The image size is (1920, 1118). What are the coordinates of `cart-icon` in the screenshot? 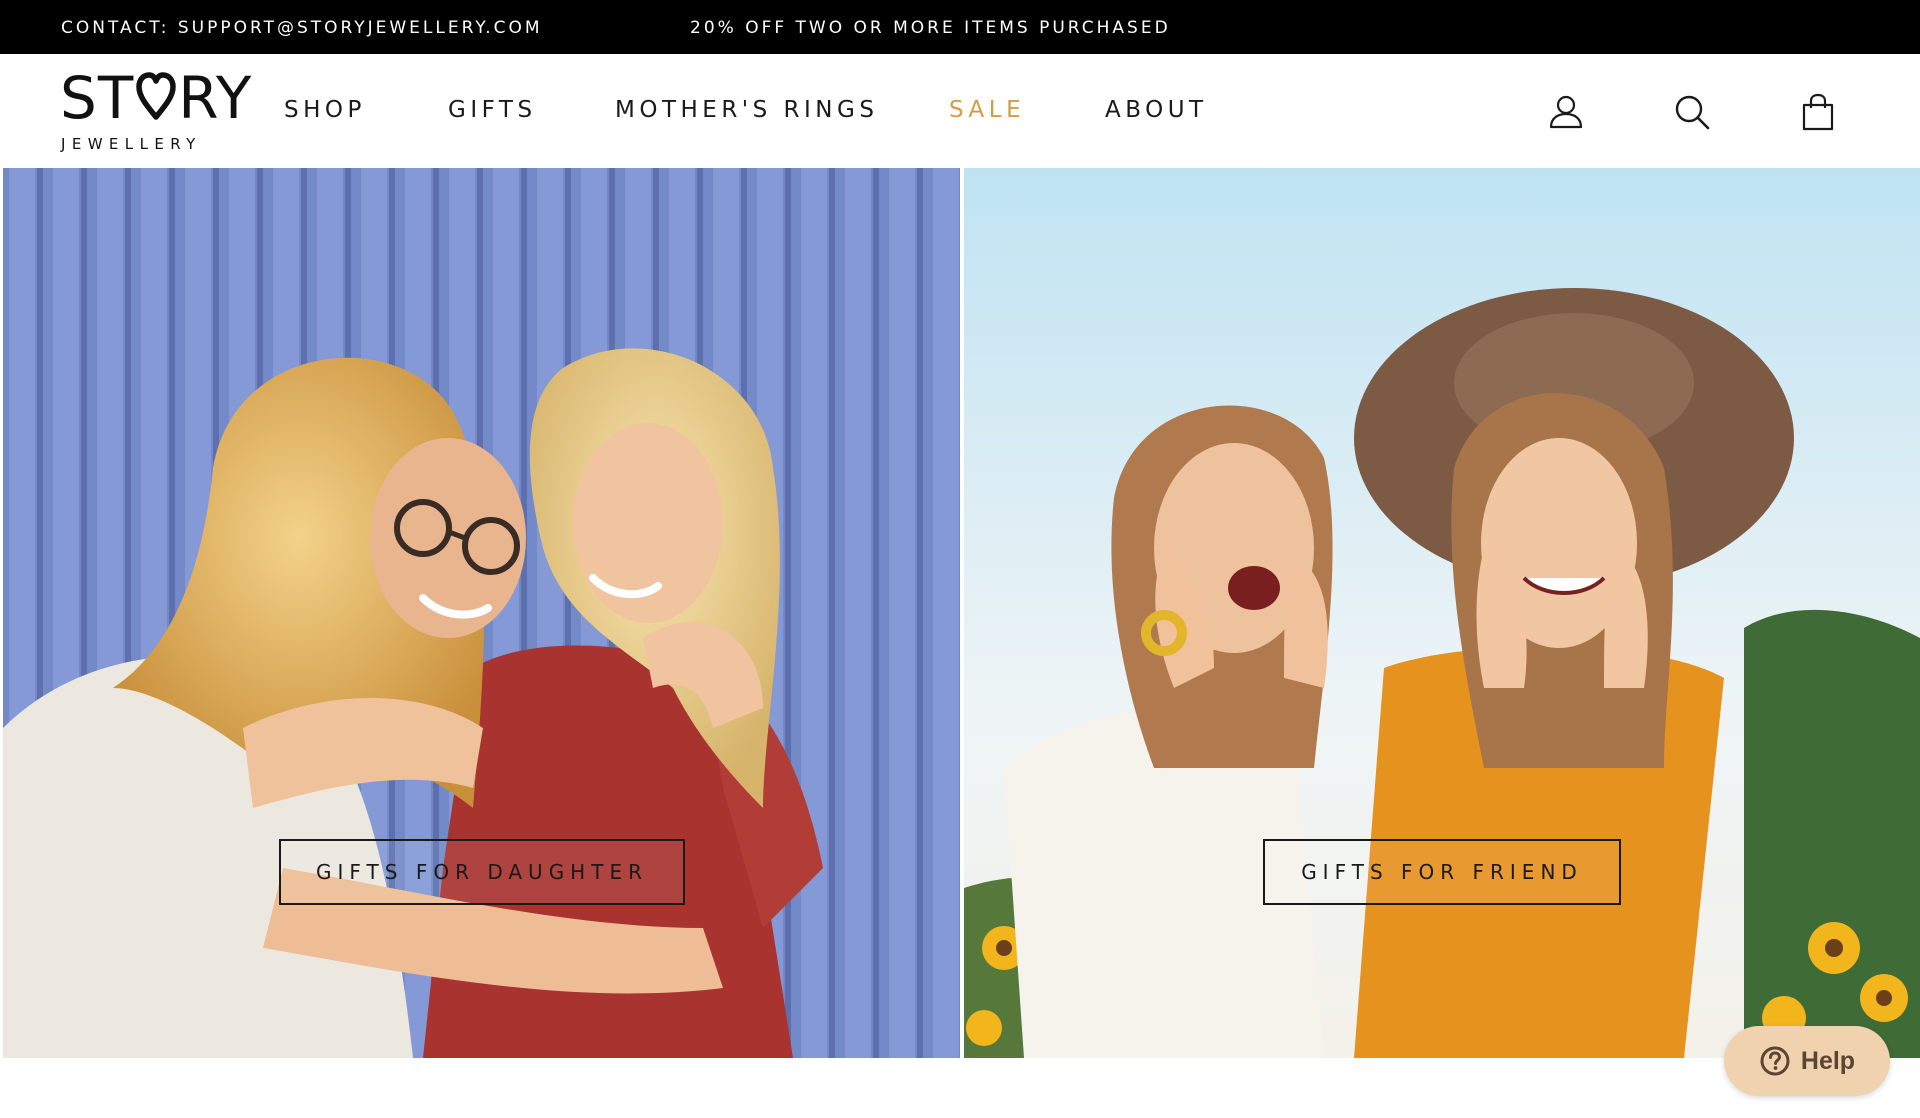 It's located at (1818, 112).